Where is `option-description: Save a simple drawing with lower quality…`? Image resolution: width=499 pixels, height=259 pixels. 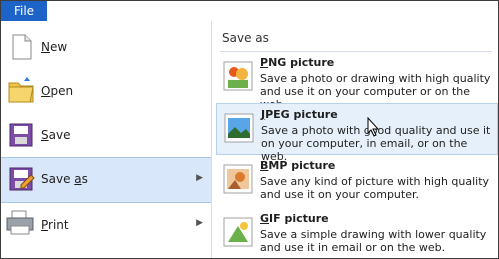
option-description: Save a simple drawing with lower quality… is located at coordinates (373, 241).